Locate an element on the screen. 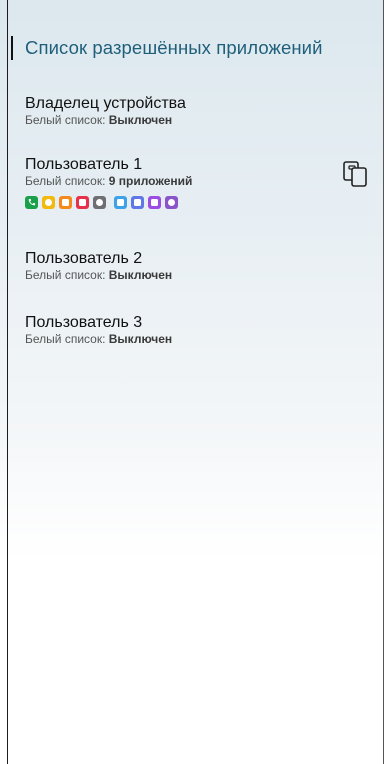 The width and height of the screenshot is (384, 764). calculator-app-icon is located at coordinates (137, 202).